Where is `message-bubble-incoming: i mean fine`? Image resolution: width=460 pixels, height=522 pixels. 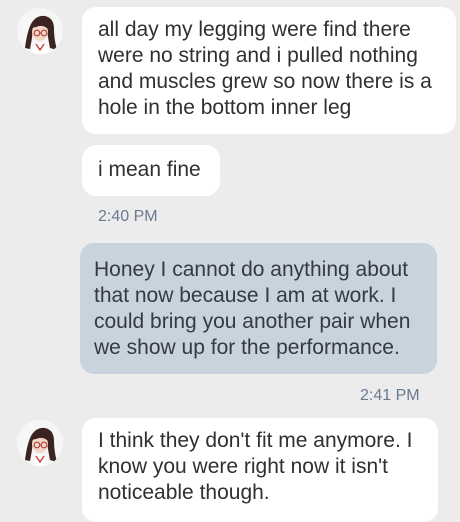
message-bubble-incoming: i mean fine is located at coordinates (151, 170).